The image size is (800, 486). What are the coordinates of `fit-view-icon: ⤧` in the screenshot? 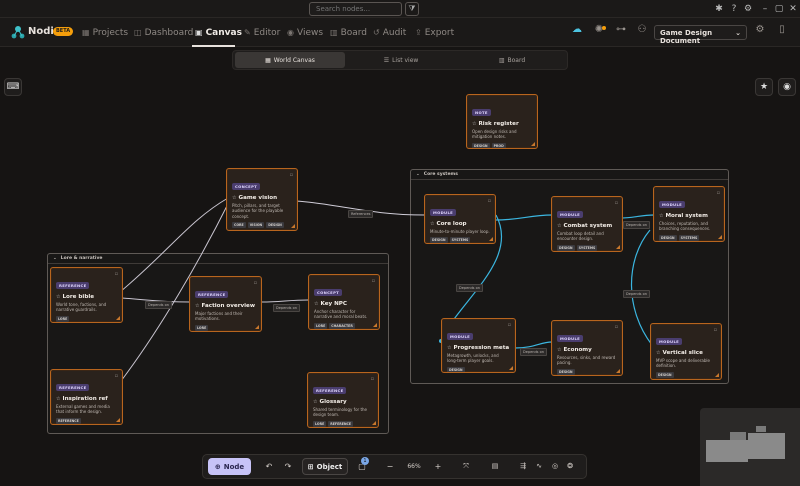 It's located at (466, 466).